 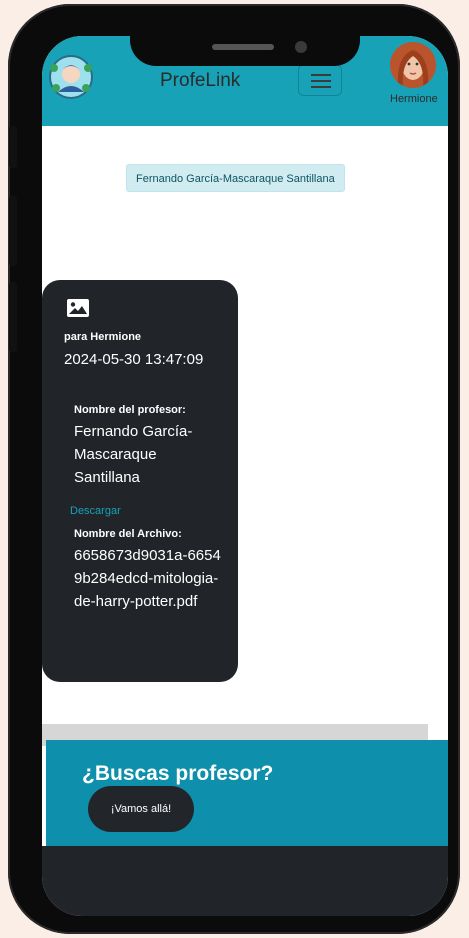 I want to click on avatar, so click(x=413, y=65).